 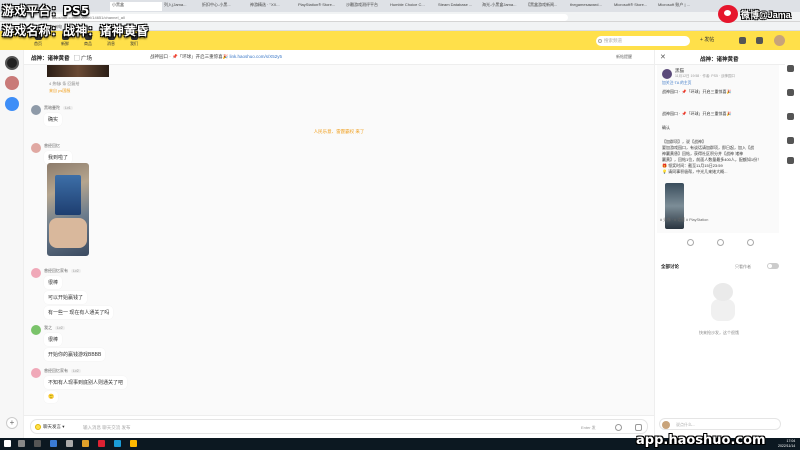 I want to click on image-upload-icon, so click(x=638, y=427).